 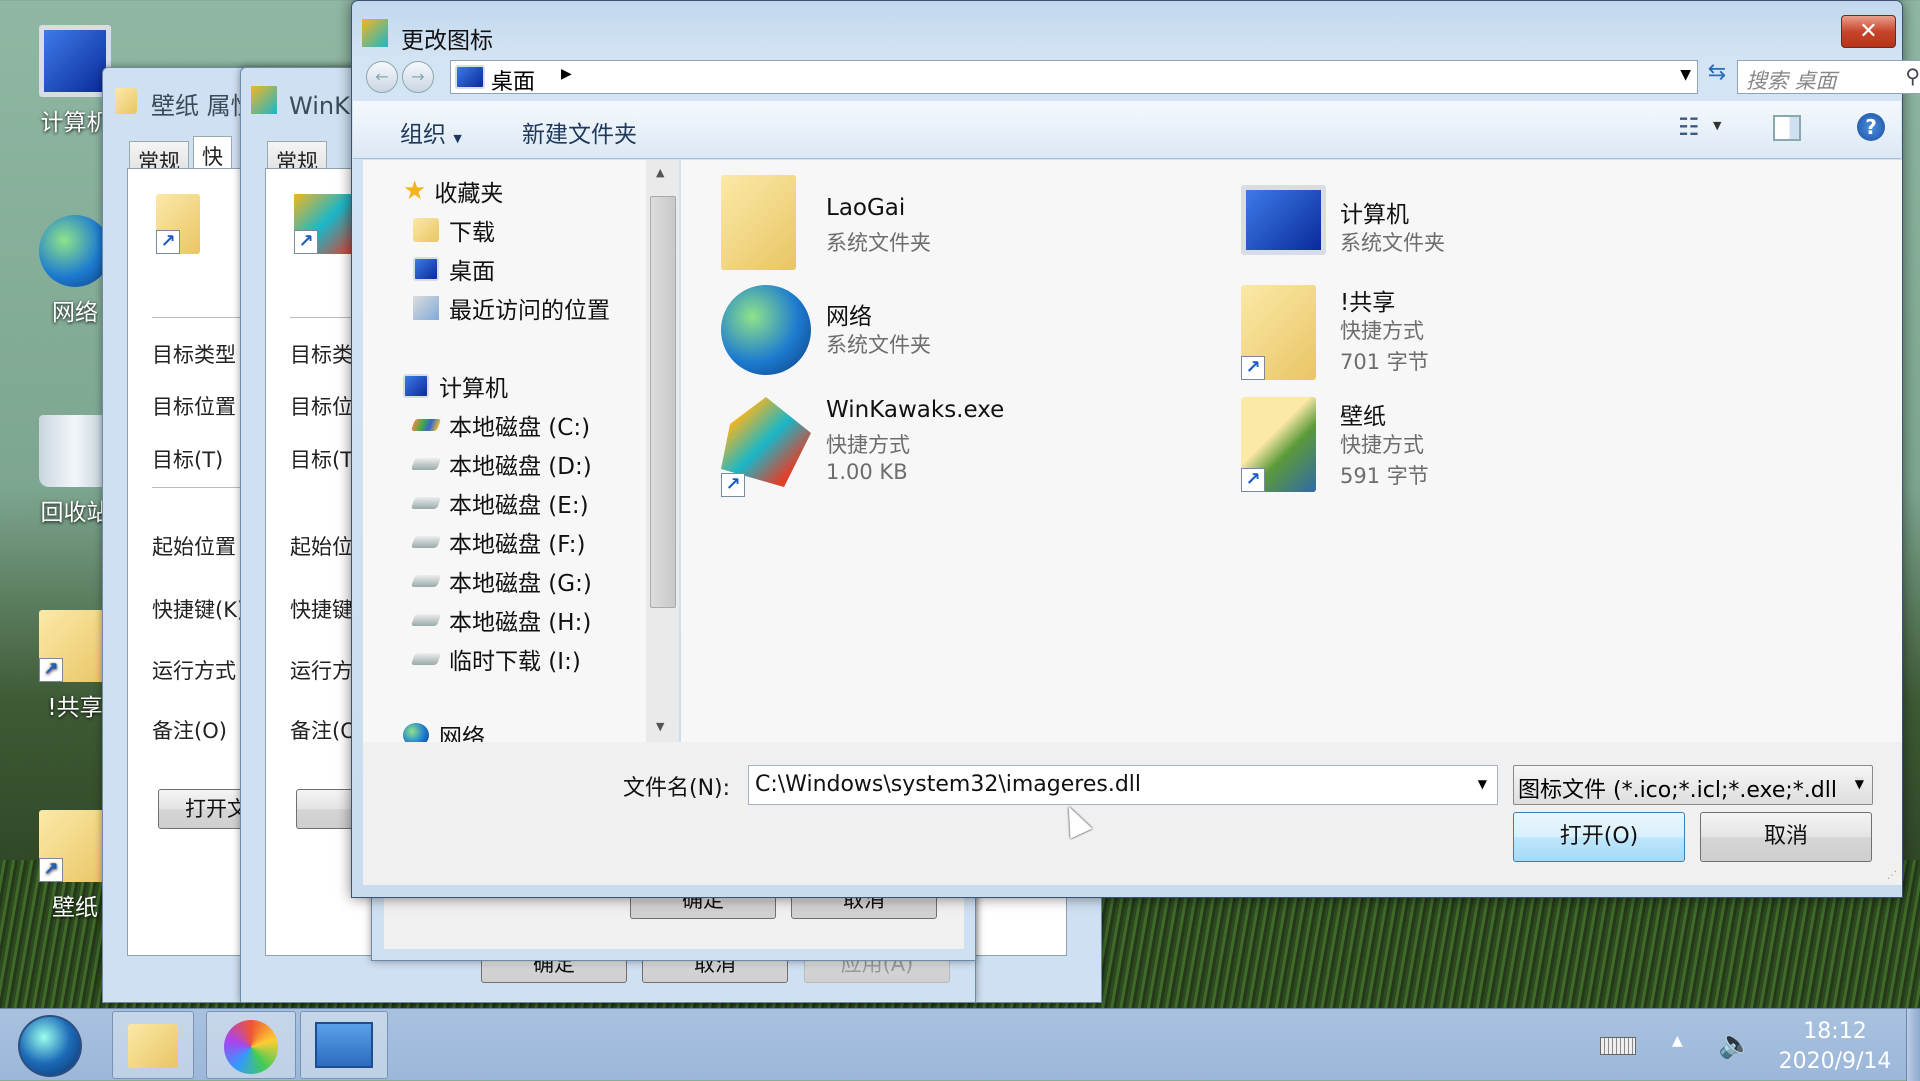 I want to click on file-type-select: 图标文件 (*.ico;*.icl;*.exe;*.dll ▼, so click(x=1693, y=785).